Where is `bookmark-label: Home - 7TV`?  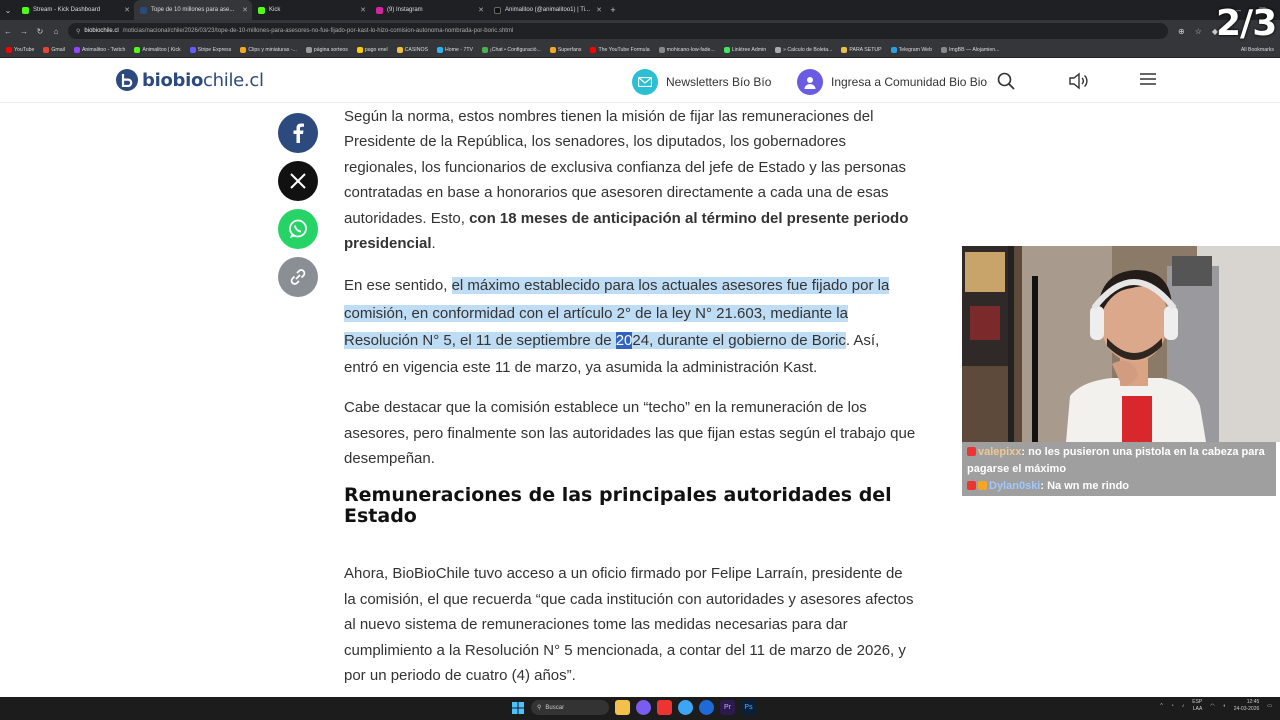 bookmark-label: Home - 7TV is located at coordinates (459, 49).